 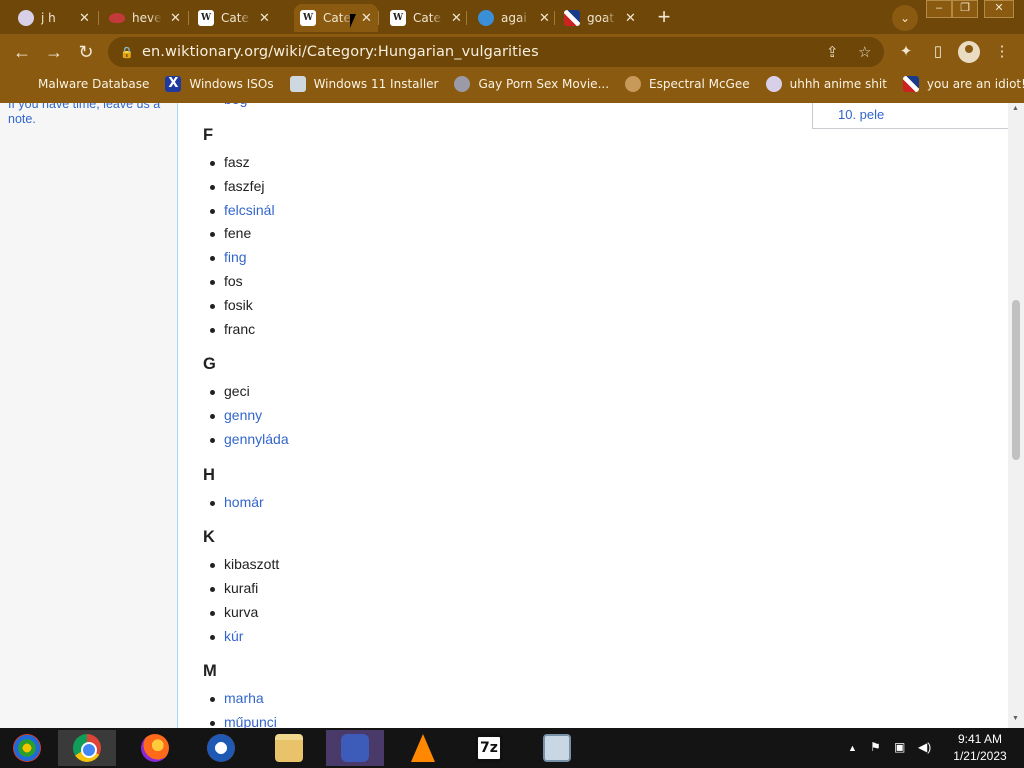 What do you see at coordinates (210, 671) in the screenshot?
I see `section-letter: M` at bounding box center [210, 671].